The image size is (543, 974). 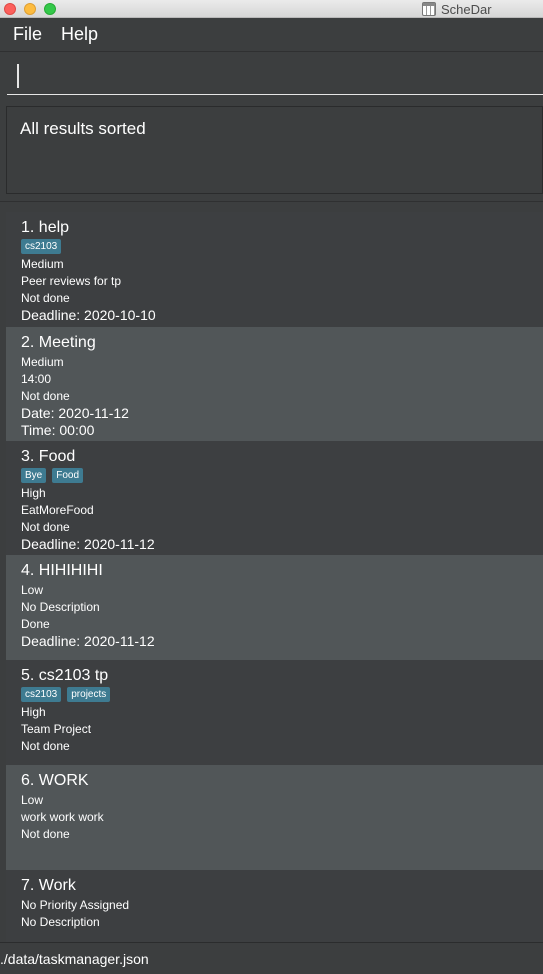 What do you see at coordinates (30, 9) in the screenshot?
I see `minimize-window-button` at bounding box center [30, 9].